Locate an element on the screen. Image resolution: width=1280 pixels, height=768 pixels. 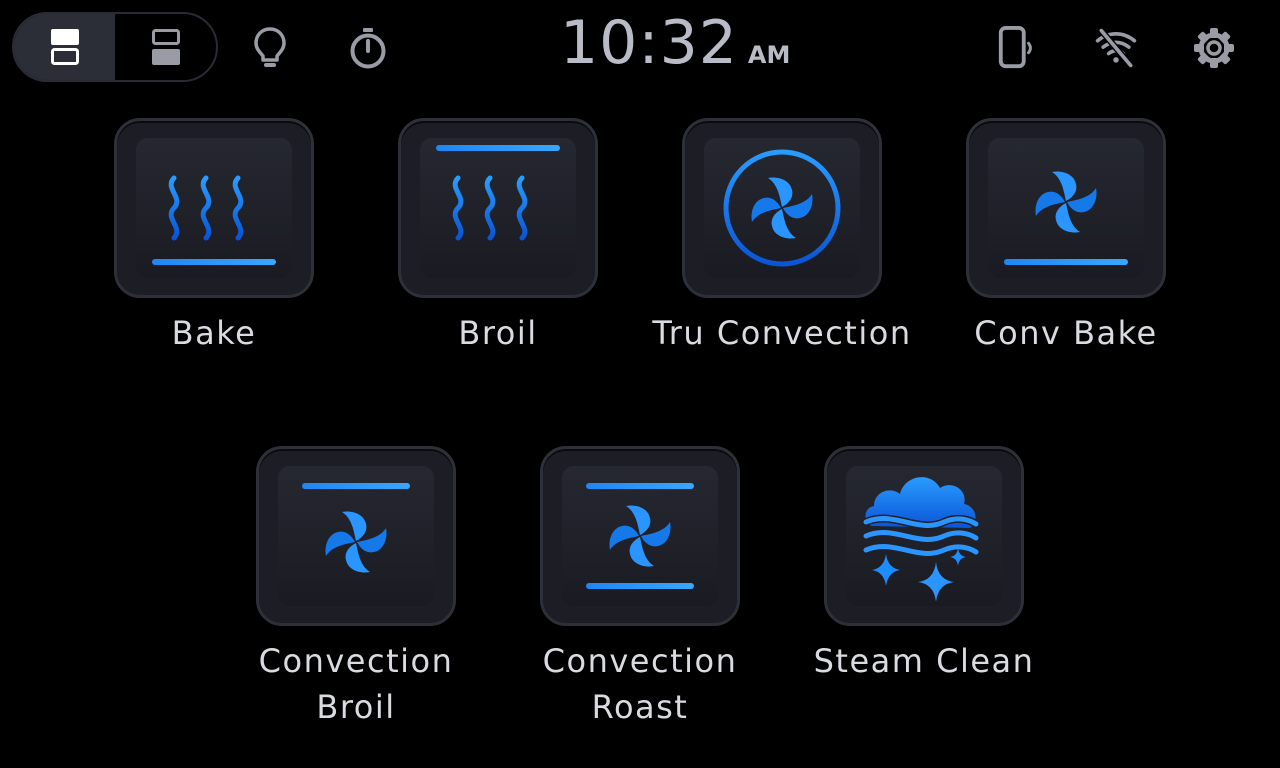
mode-convection-broil-frame is located at coordinates (356, 536).